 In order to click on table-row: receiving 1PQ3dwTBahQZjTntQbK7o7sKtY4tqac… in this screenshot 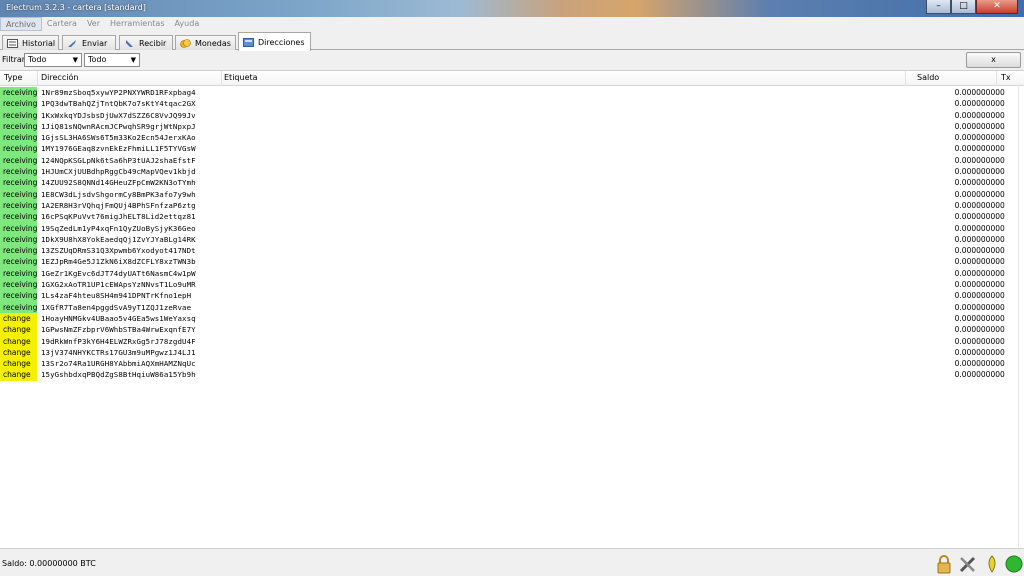, I will do `click(512, 104)`.